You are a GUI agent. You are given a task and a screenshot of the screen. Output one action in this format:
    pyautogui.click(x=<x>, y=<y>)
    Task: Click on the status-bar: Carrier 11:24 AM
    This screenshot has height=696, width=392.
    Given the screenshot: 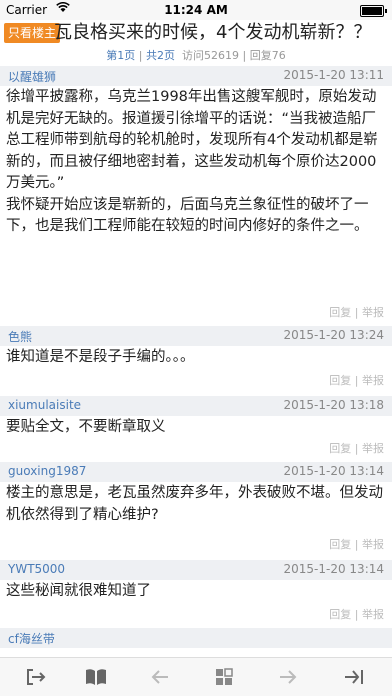 What is the action you would take?
    pyautogui.click(x=196, y=10)
    